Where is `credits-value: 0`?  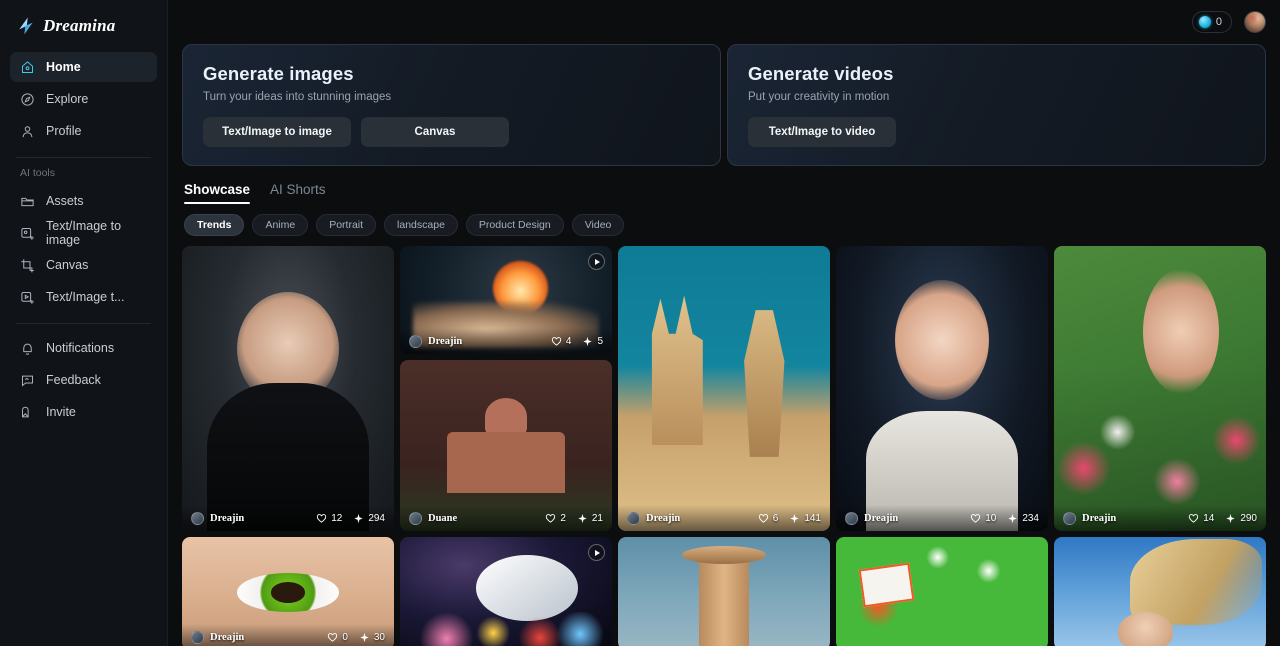
credits-value: 0 is located at coordinates (1218, 22).